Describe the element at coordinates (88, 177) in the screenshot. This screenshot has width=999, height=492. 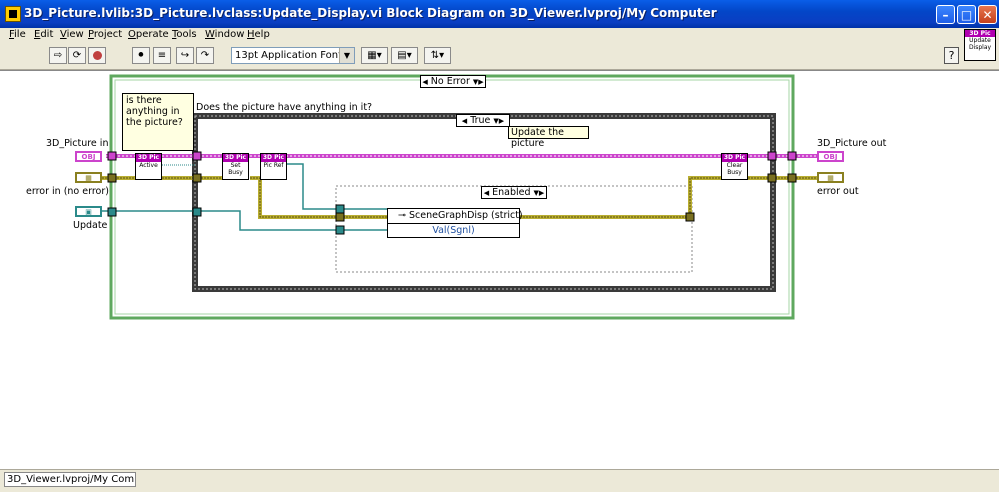
I see `error-in-terminal: ▦` at that location.